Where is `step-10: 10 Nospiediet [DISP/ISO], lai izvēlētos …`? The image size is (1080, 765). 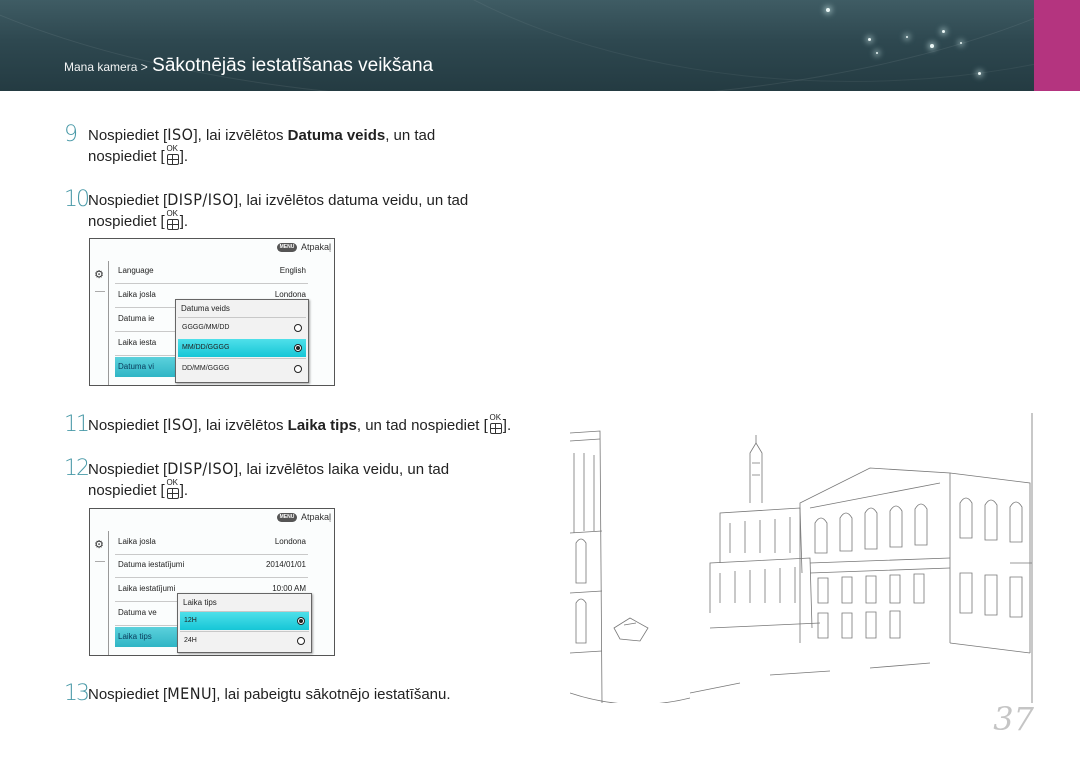 step-10: 10 Nospiediet [DISP/ISO], lai izvēlētos … is located at coordinates (294, 211).